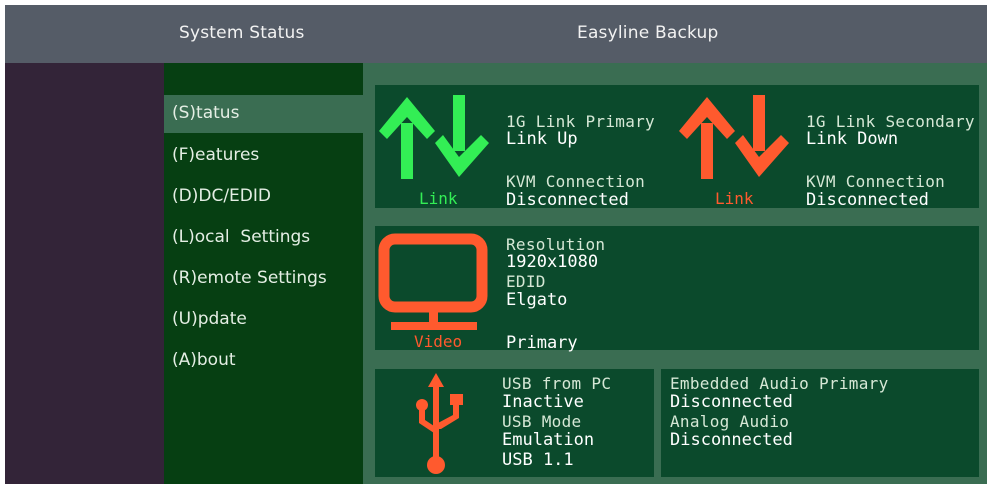 This screenshot has height=489, width=987. What do you see at coordinates (434, 137) in the screenshot?
I see `link-up-arrows-icon` at bounding box center [434, 137].